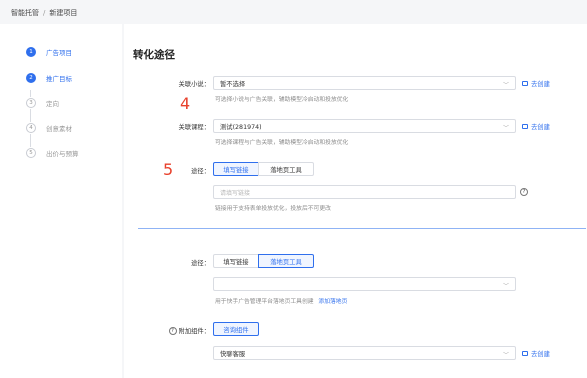 This screenshot has height=378, width=587. I want to click on annotation-4: 4, so click(185, 103).